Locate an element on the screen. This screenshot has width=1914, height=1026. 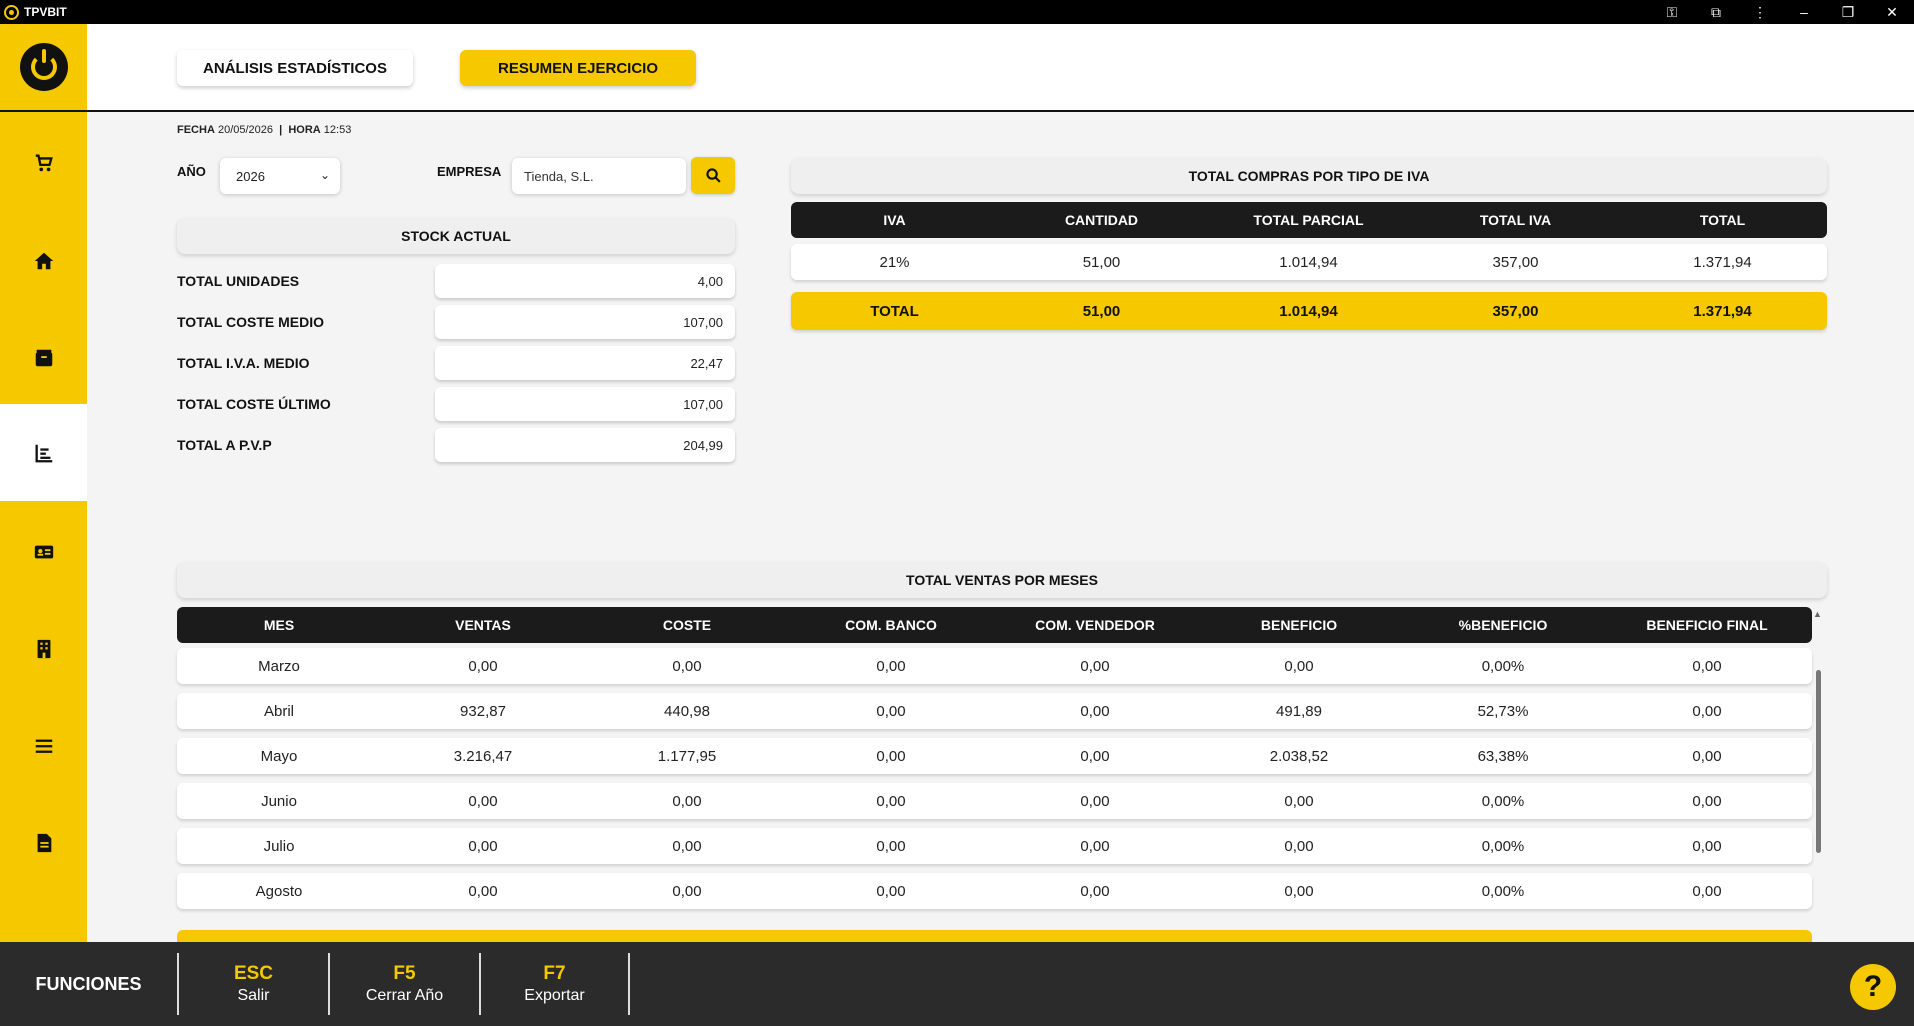
table-cell: 1.177,95 is located at coordinates (687, 756).